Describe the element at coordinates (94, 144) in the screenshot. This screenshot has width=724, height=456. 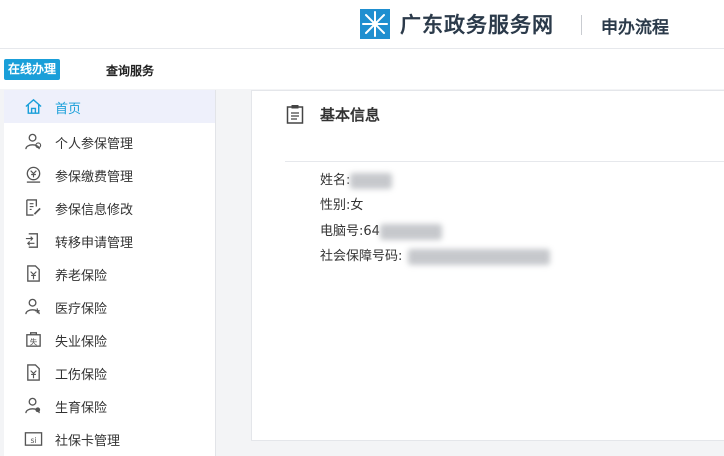
I see `sidebar-item-label: 个人参保管理` at that location.